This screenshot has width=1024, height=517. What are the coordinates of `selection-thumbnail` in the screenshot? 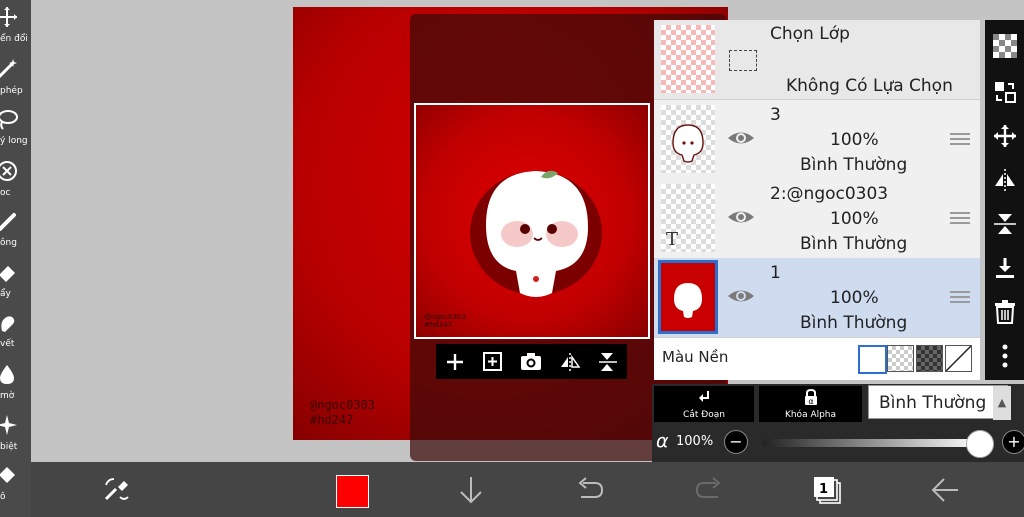 It's located at (688, 59).